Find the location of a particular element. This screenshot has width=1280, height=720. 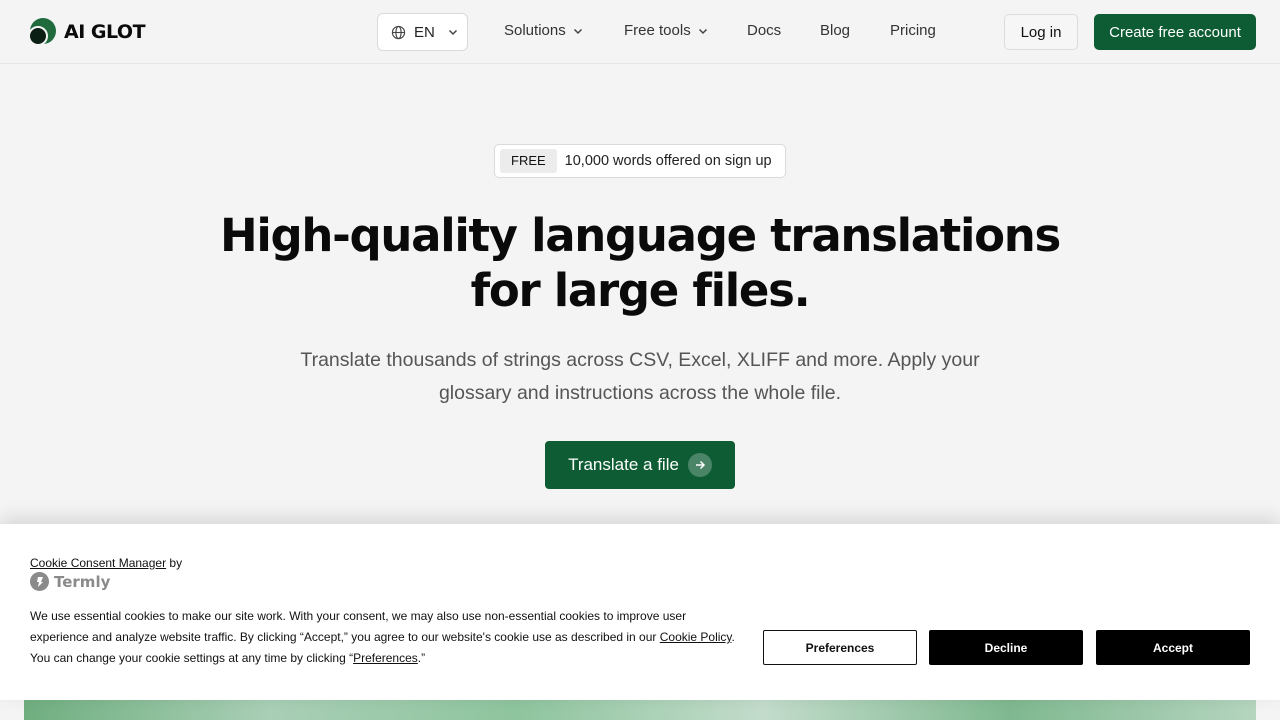

nav-free-tools: Free tools is located at coordinates (666, 30).